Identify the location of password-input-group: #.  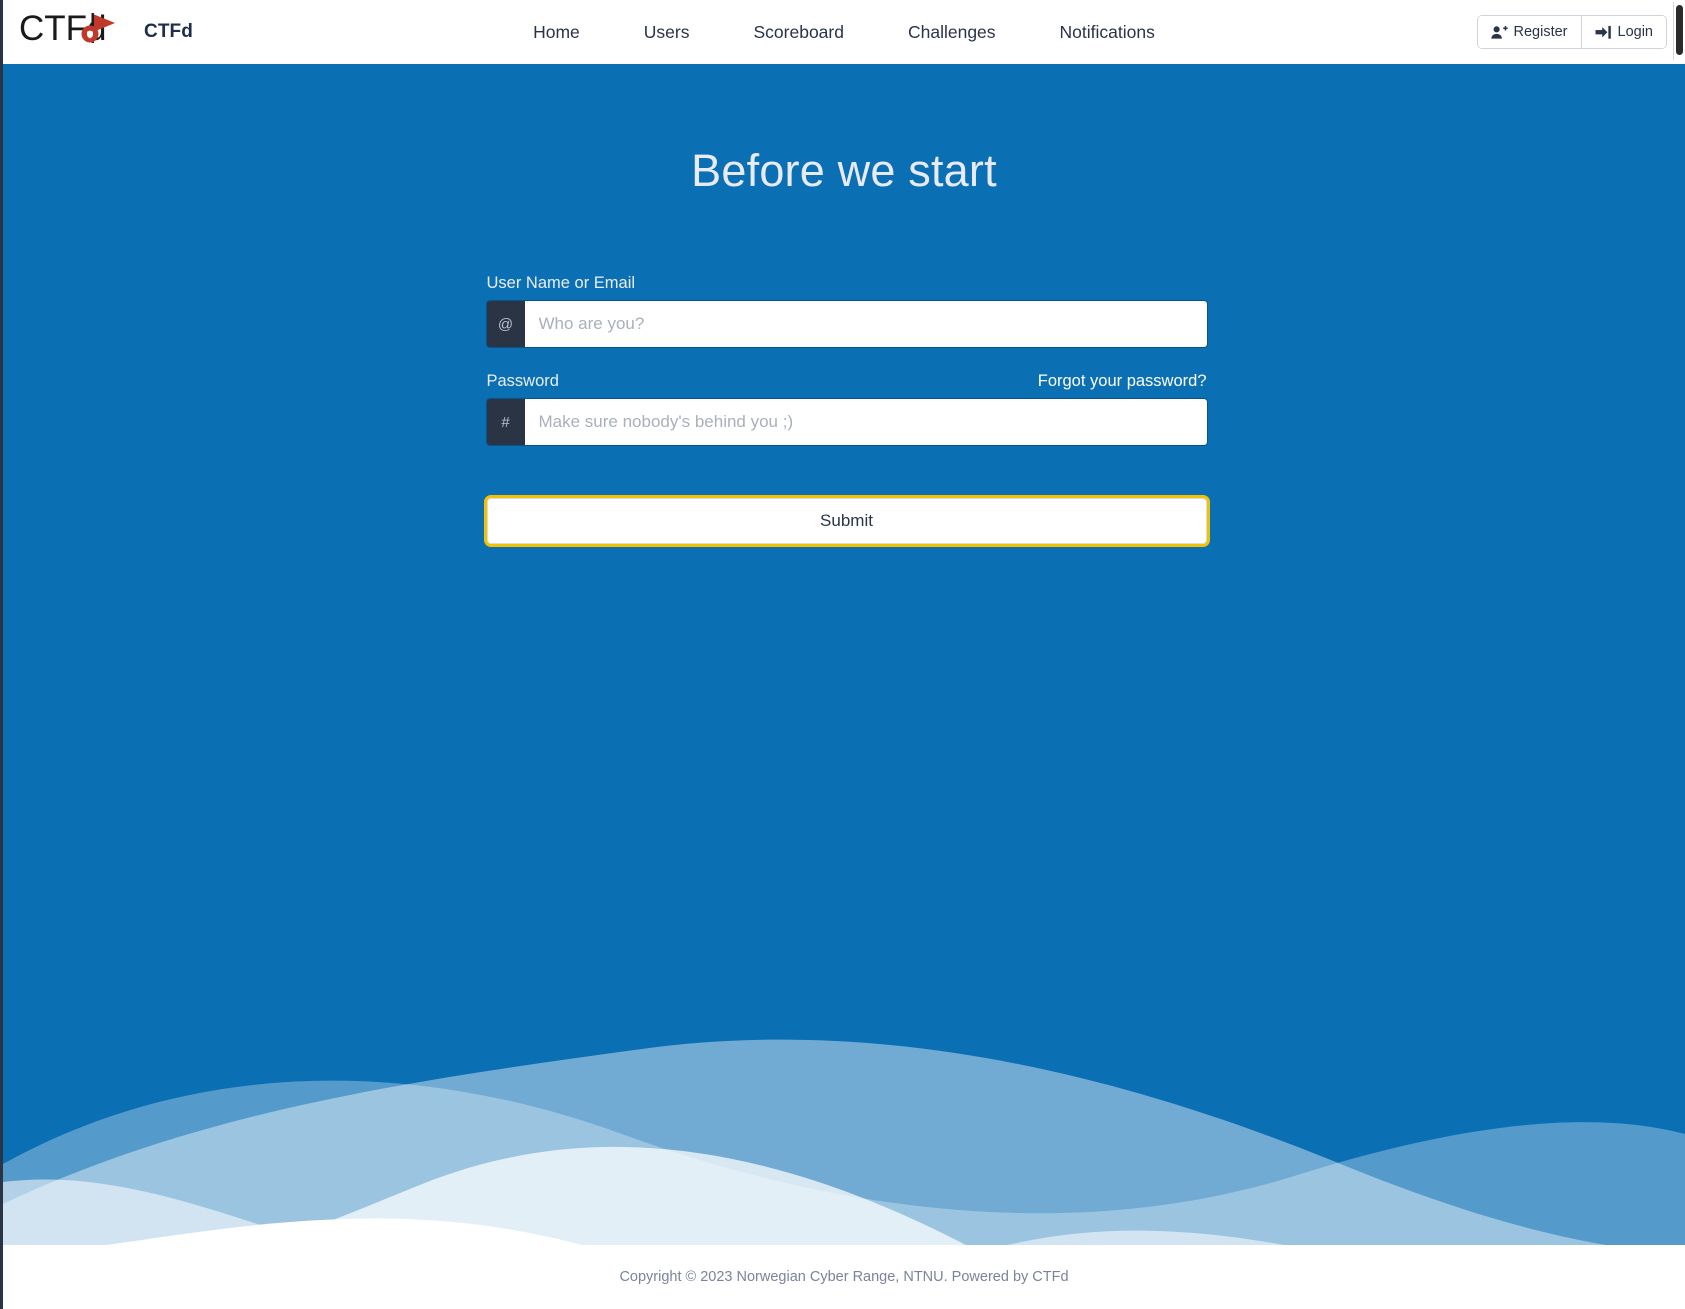
(846, 422).